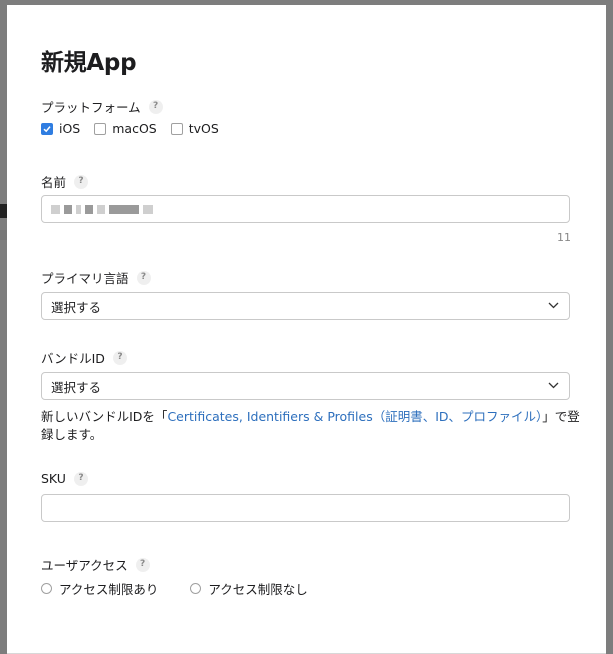 The width and height of the screenshot is (613, 654). I want to click on name-char-count: 11, so click(564, 237).